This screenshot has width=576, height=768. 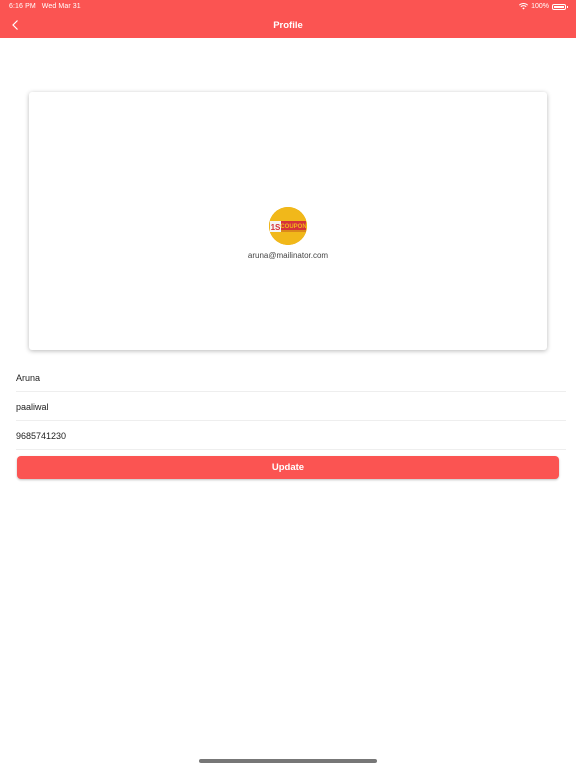 I want to click on phone-field: 9685741230, so click(x=291, y=436).